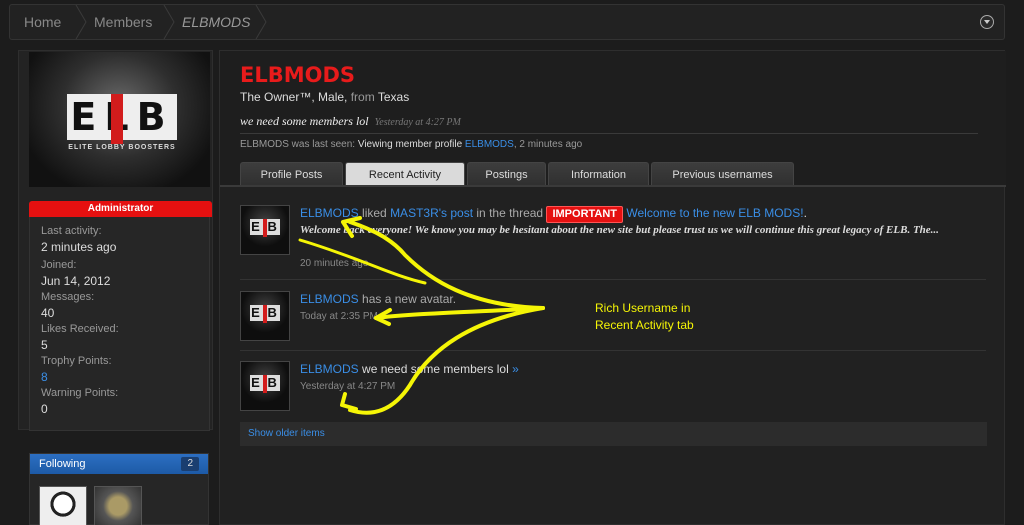 The width and height of the screenshot is (1024, 525). Describe the element at coordinates (79, 247) in the screenshot. I see `stat-value-last-activity: 2 minutes ago` at that location.